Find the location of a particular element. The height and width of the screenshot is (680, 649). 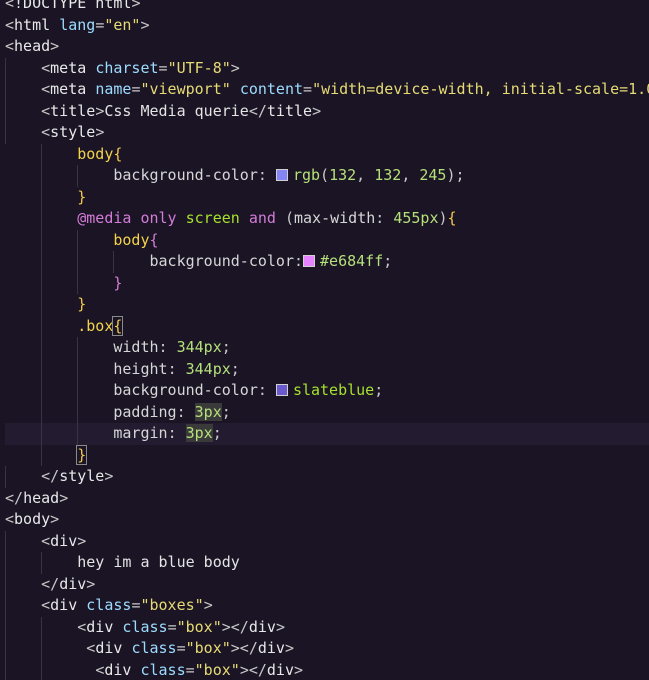

code-line: height: 344px; is located at coordinates (327, 369).